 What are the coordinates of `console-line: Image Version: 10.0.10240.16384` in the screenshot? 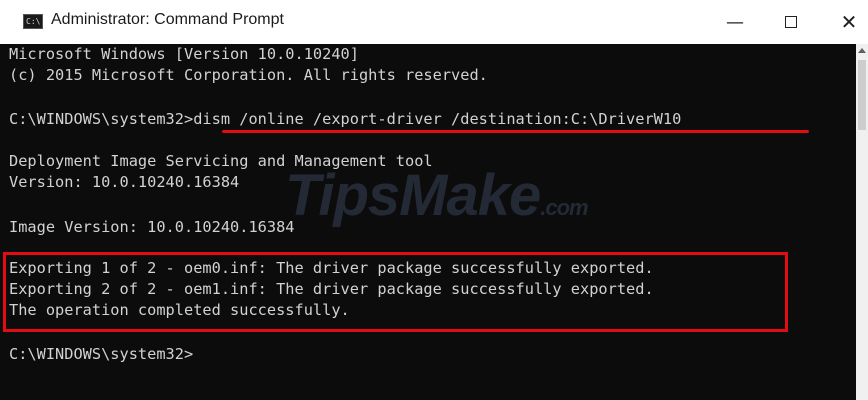 It's located at (152, 227).